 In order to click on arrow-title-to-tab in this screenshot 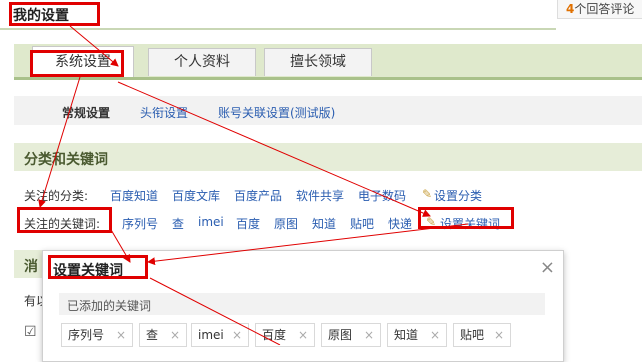, I will do `click(94, 46)`.